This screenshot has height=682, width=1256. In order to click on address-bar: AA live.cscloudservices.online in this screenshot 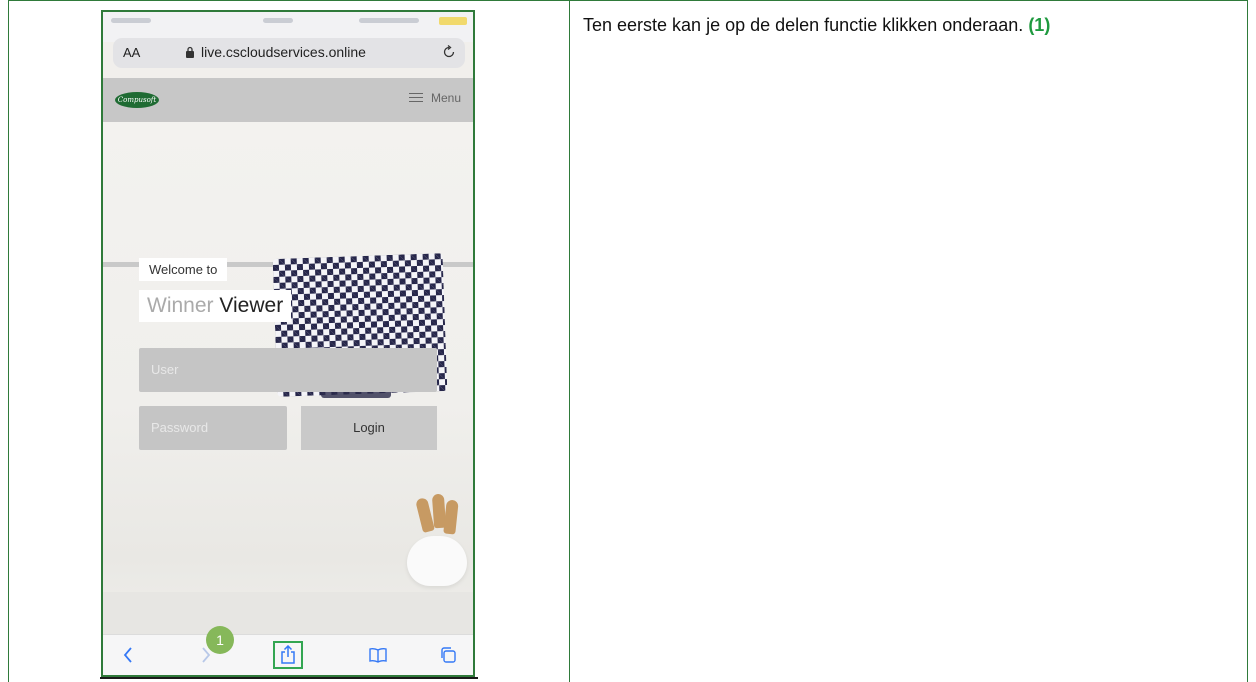, I will do `click(289, 53)`.